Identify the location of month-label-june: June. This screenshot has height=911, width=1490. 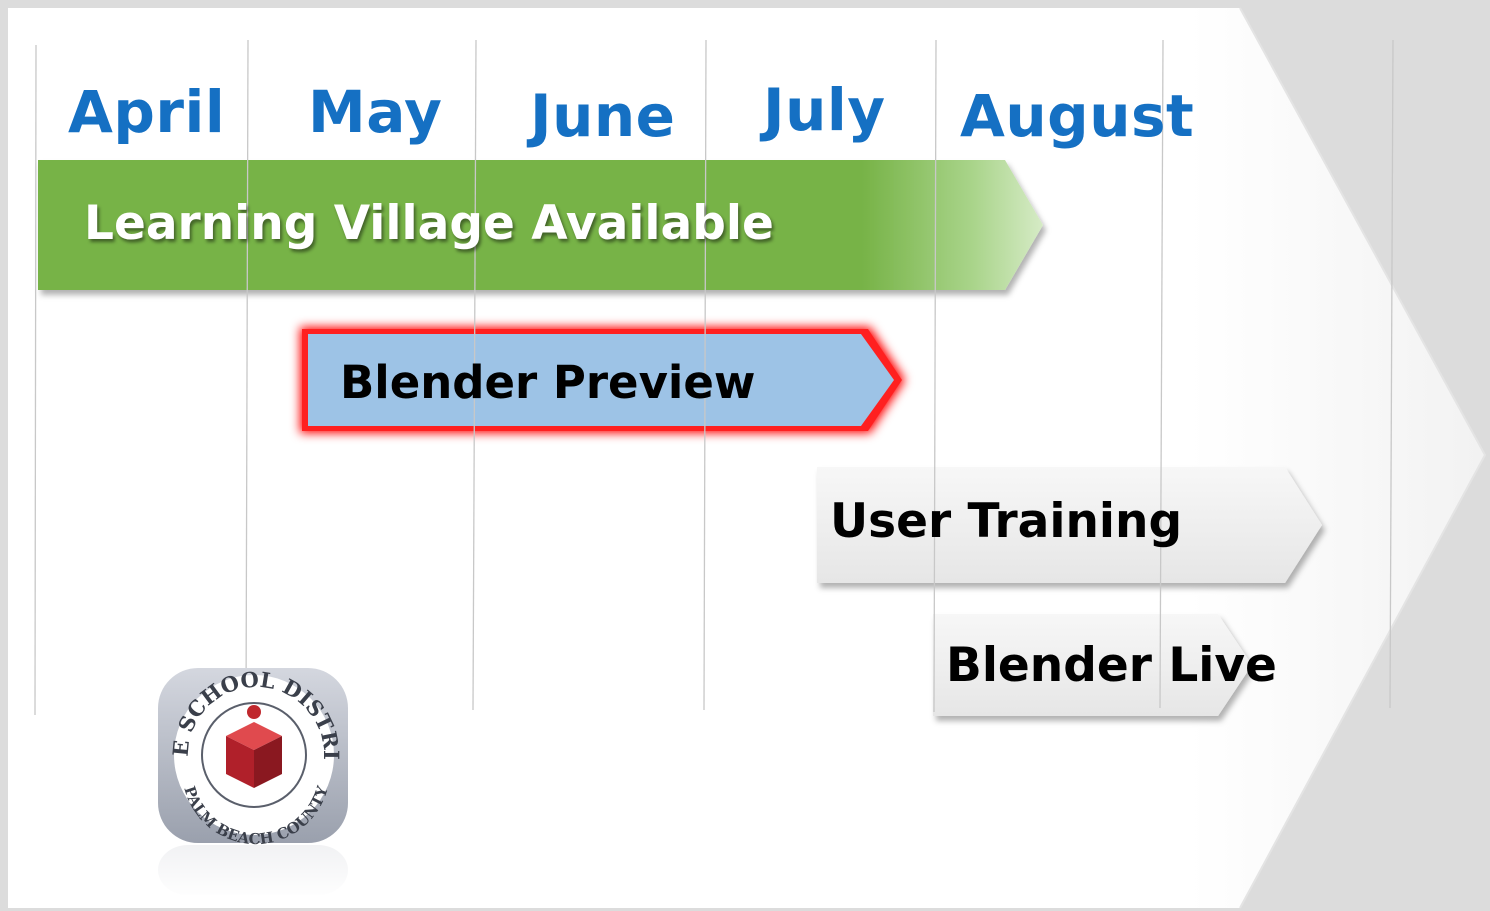
(603, 116).